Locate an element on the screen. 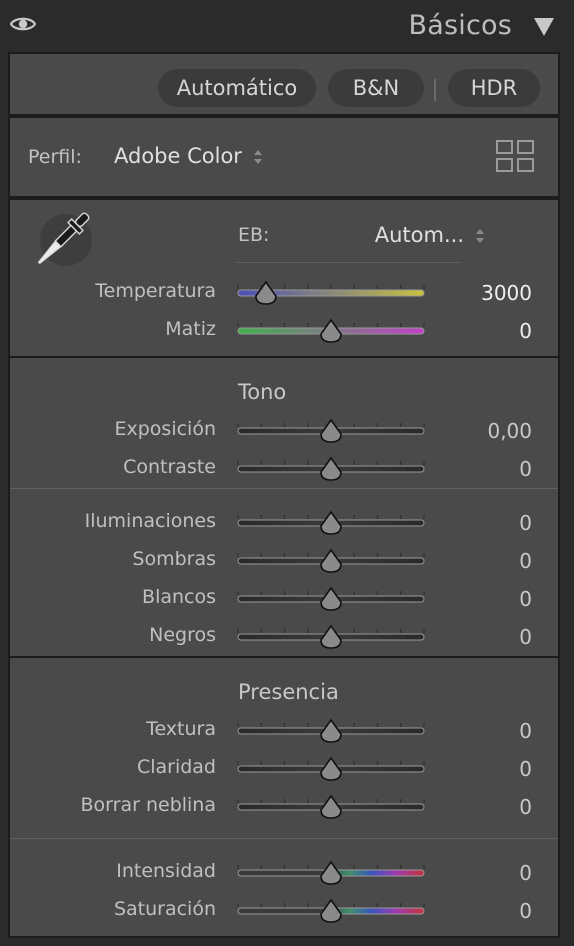 Image resolution: width=574 pixels, height=946 pixels. saturation-value: 0 is located at coordinates (525, 911).